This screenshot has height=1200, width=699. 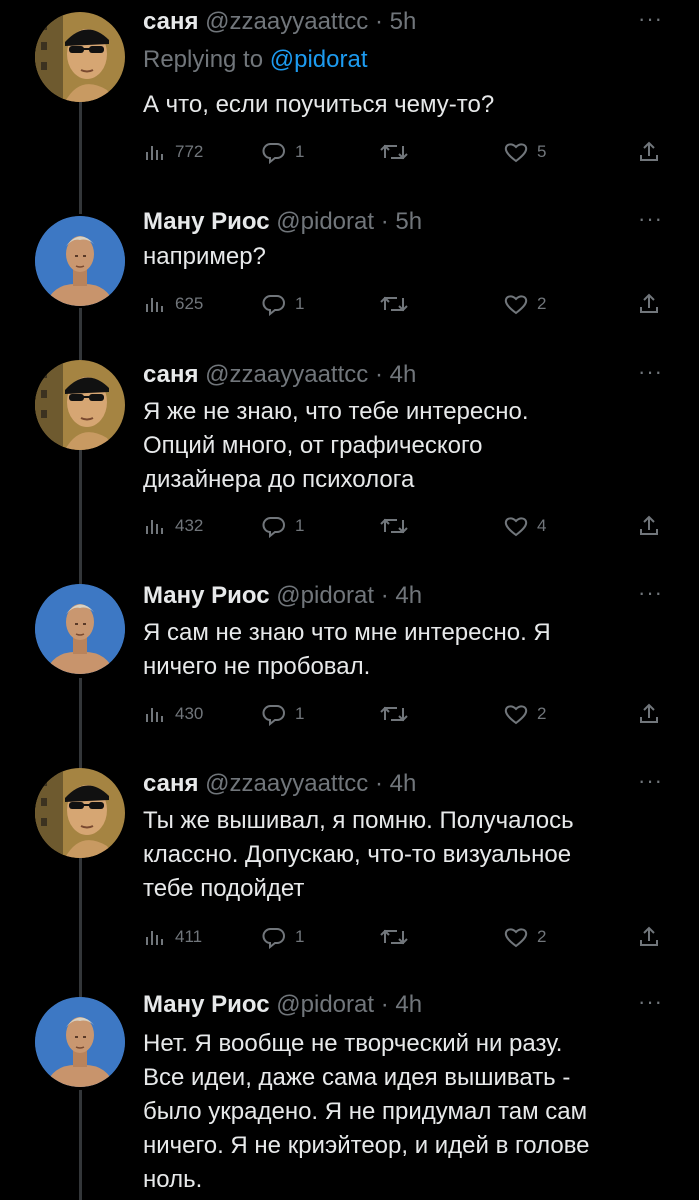 What do you see at coordinates (189, 525) in the screenshot?
I see `views-count: 432` at bounding box center [189, 525].